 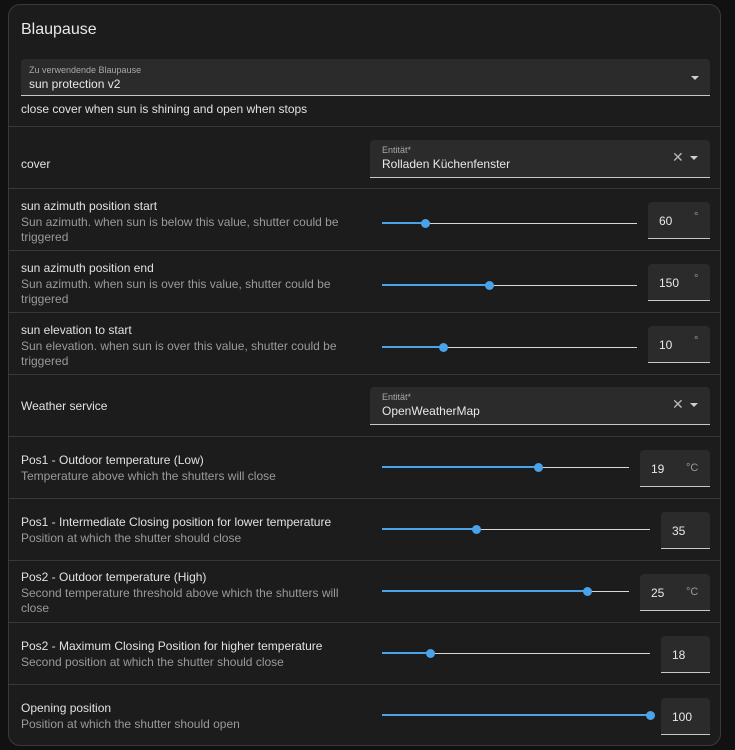 I want to click on card-title: Blaupause, so click(x=59, y=29).